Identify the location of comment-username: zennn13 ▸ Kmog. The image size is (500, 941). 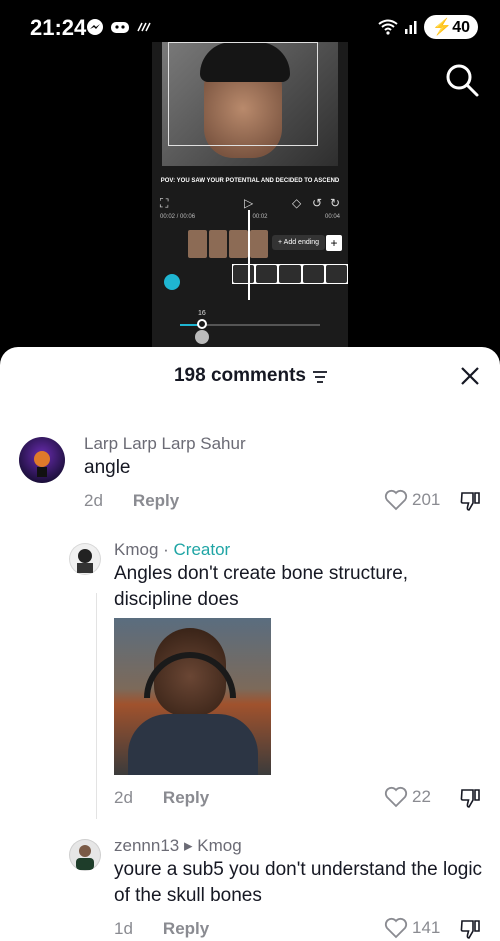
(178, 846).